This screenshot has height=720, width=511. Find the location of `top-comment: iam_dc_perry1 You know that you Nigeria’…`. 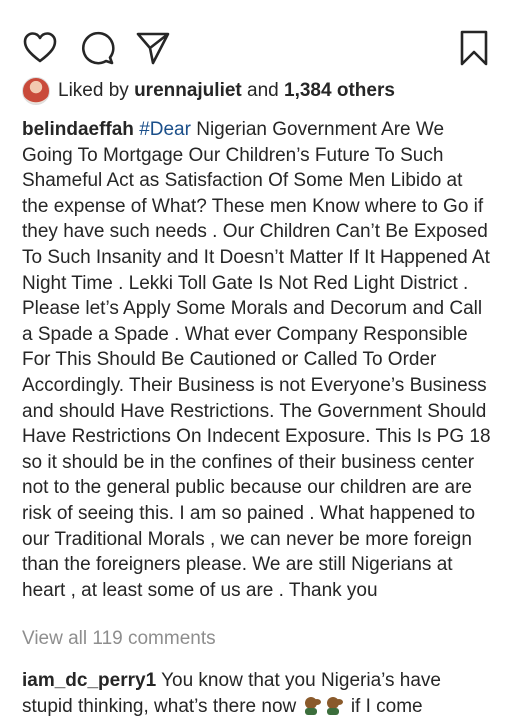

top-comment: iam_dc_perry1 You know that you Nigeria’… is located at coordinates (257, 694).